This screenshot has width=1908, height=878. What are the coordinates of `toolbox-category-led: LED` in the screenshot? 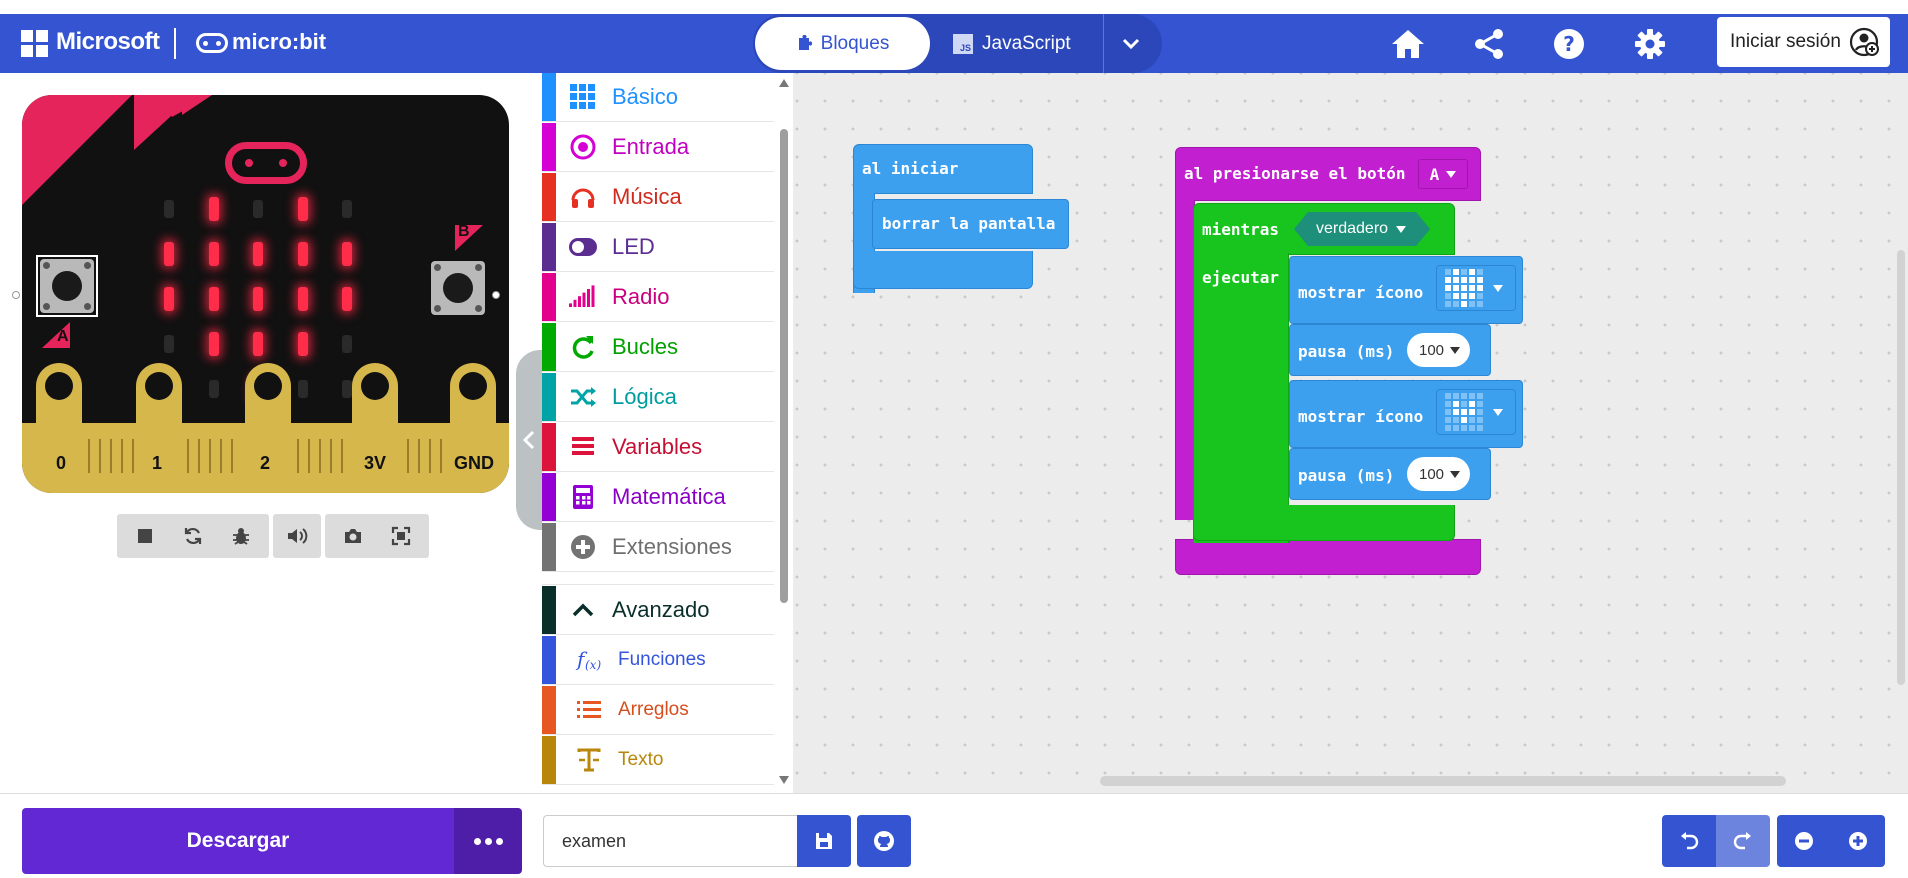 It's located at (658, 247).